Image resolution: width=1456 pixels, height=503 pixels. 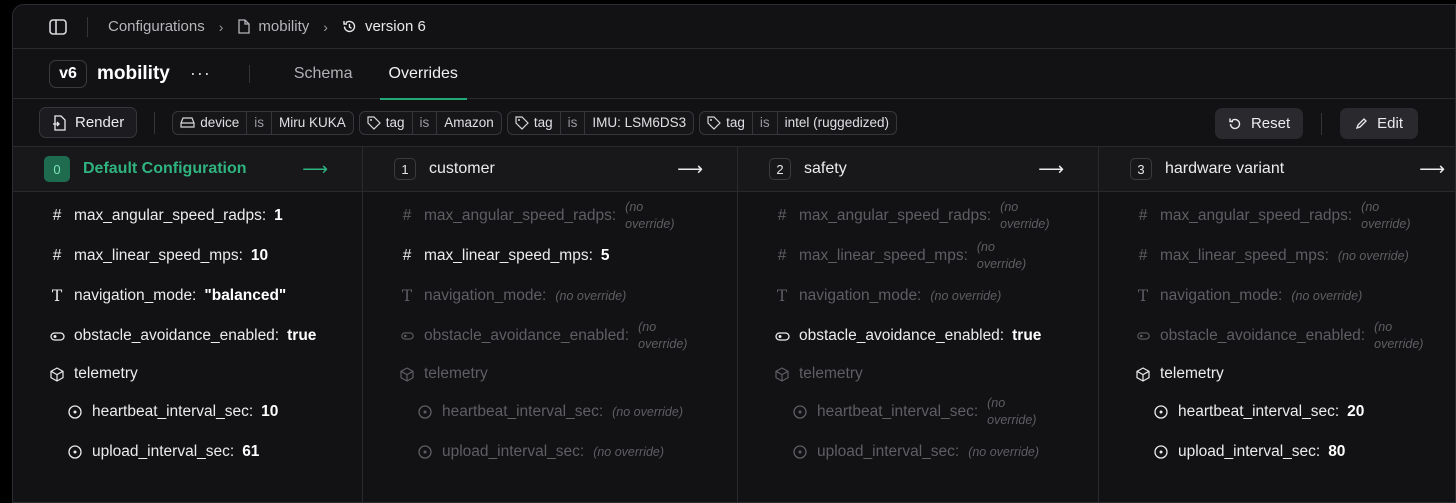 What do you see at coordinates (205, 256) in the screenshot?
I see `field-row: # max_linear_speed_mps: 10` at bounding box center [205, 256].